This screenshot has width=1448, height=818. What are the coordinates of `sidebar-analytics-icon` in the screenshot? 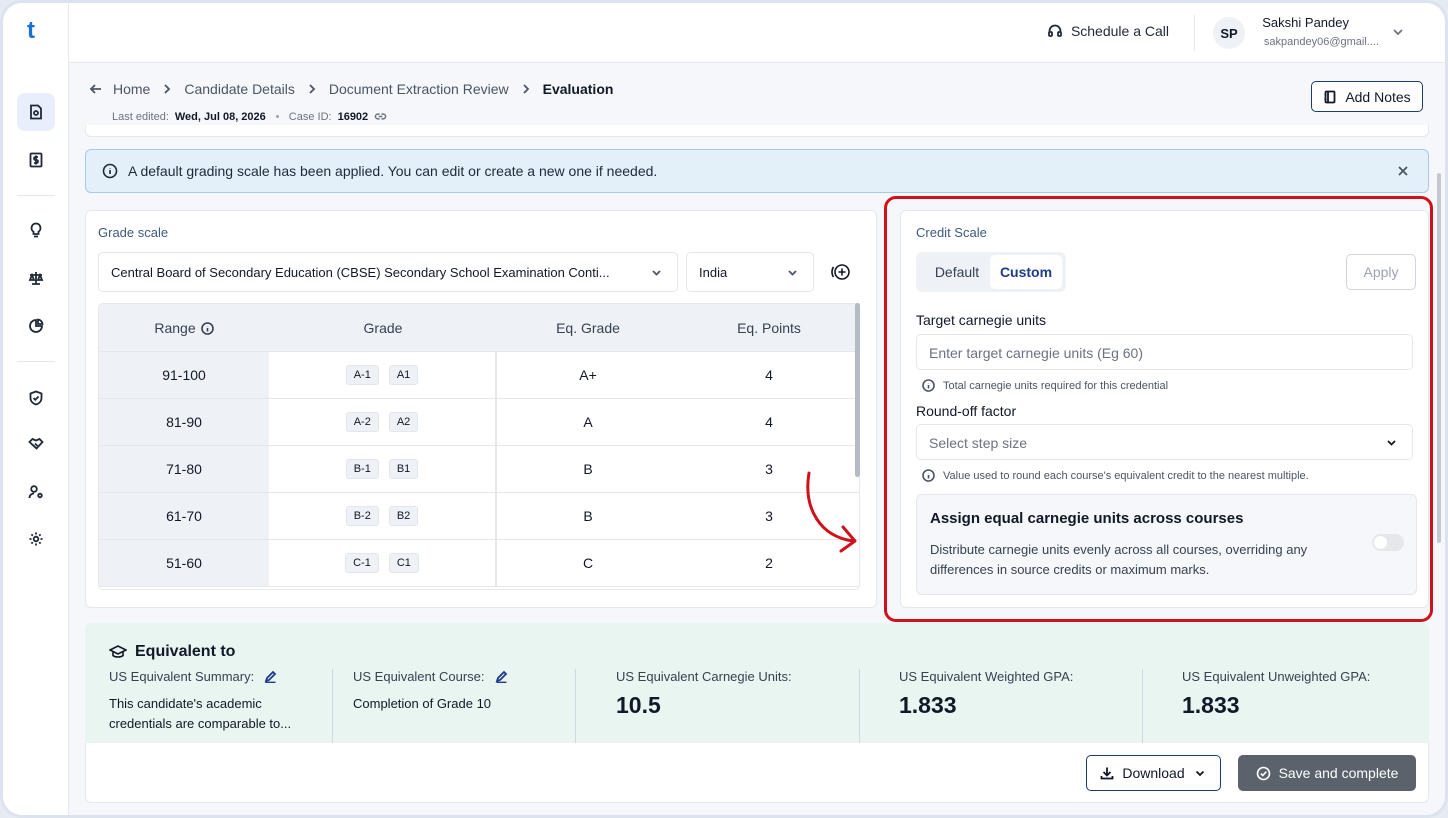 It's located at (36, 326).